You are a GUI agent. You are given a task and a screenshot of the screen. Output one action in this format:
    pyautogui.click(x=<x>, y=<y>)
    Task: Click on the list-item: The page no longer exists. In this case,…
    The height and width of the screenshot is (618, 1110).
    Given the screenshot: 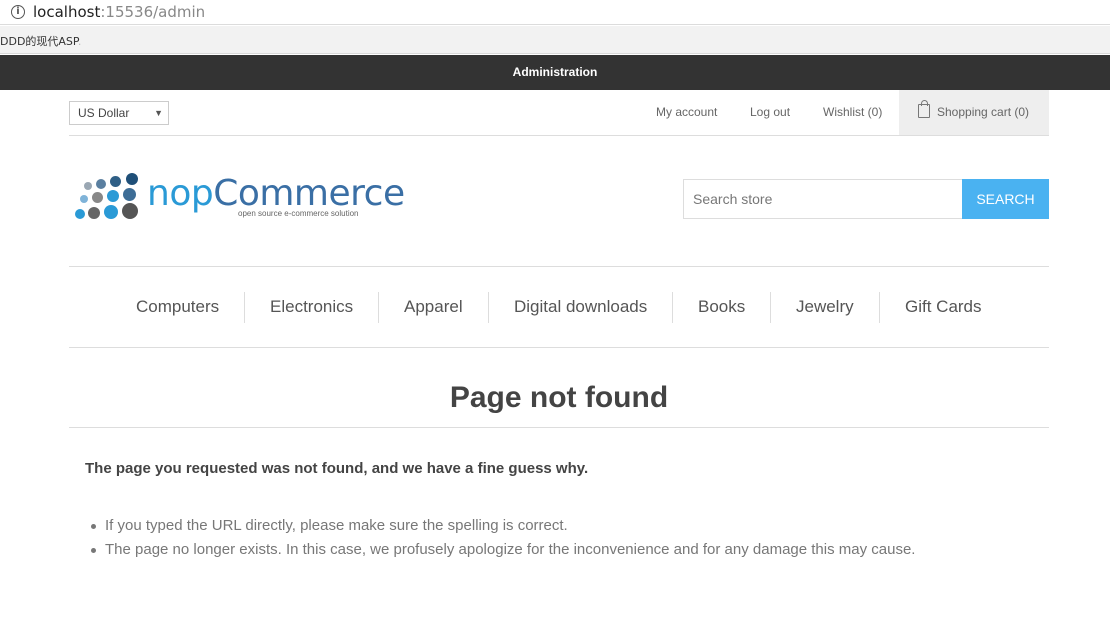 What is the action you would take?
    pyautogui.click(x=502, y=550)
    